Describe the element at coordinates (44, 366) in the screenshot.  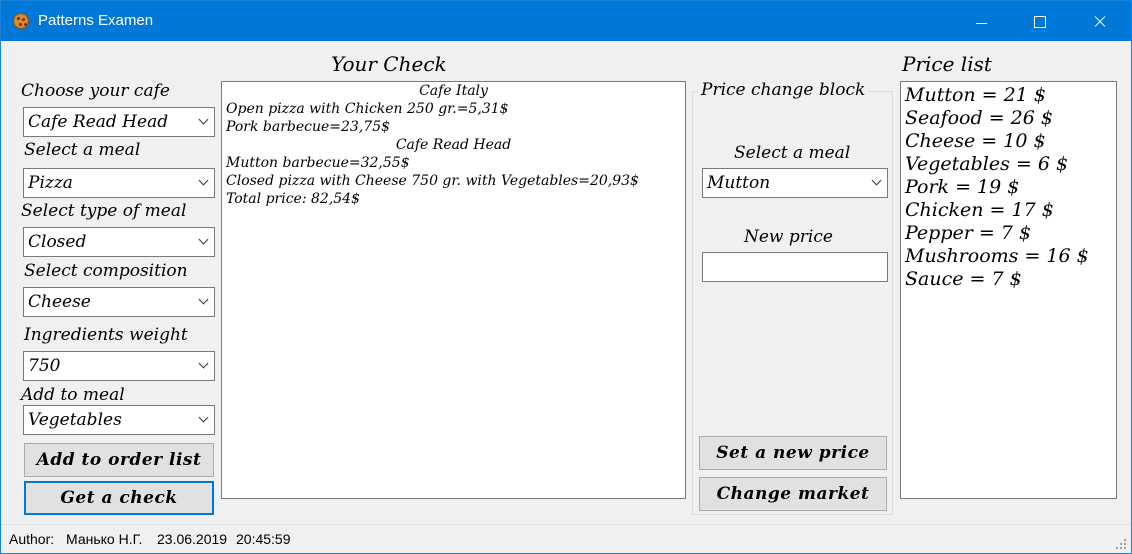
I see `weight-value: 750` at that location.